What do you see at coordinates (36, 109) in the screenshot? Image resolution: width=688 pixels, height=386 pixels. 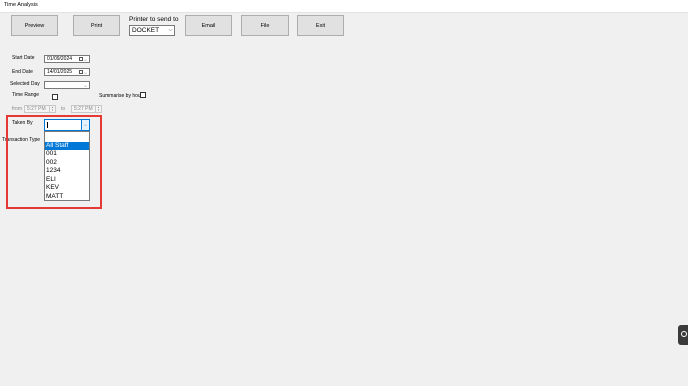 I see `from-time-value: 5:27 PM` at bounding box center [36, 109].